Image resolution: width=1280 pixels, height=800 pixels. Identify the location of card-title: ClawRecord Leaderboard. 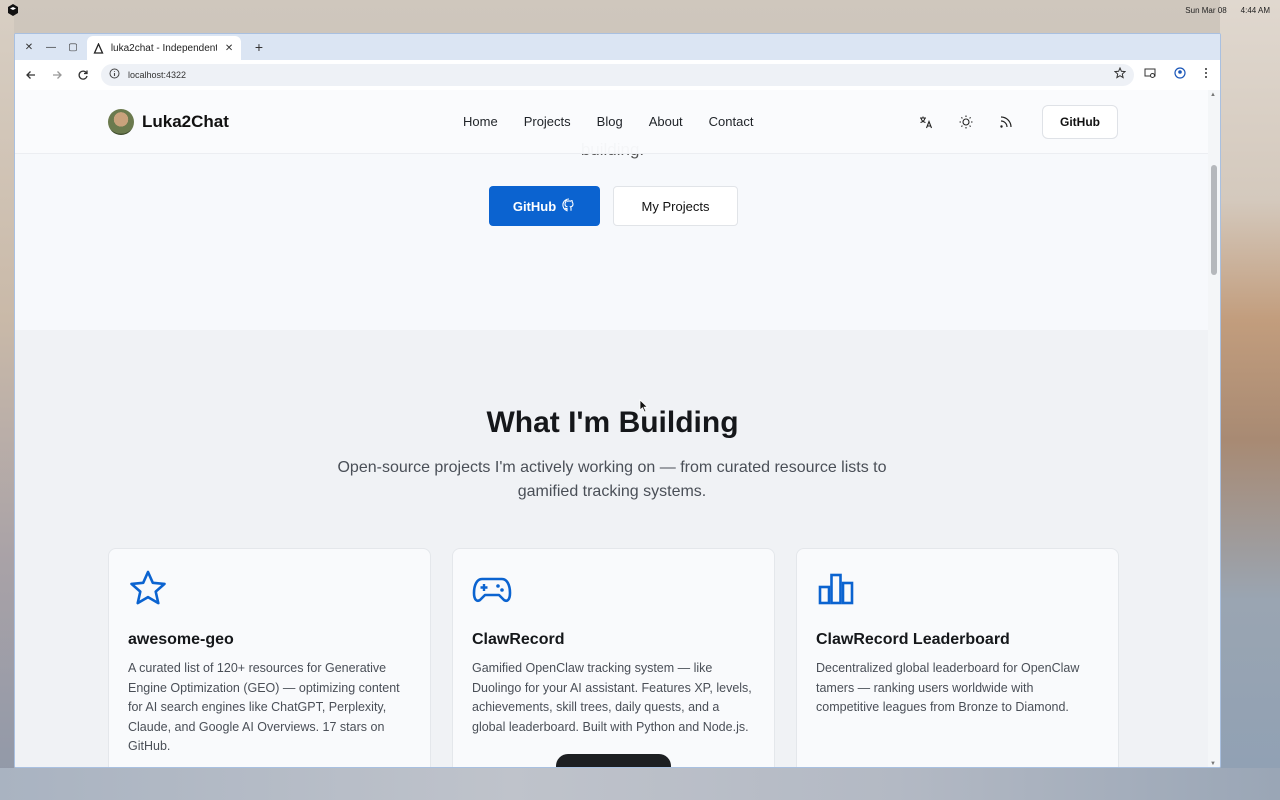
(913, 639).